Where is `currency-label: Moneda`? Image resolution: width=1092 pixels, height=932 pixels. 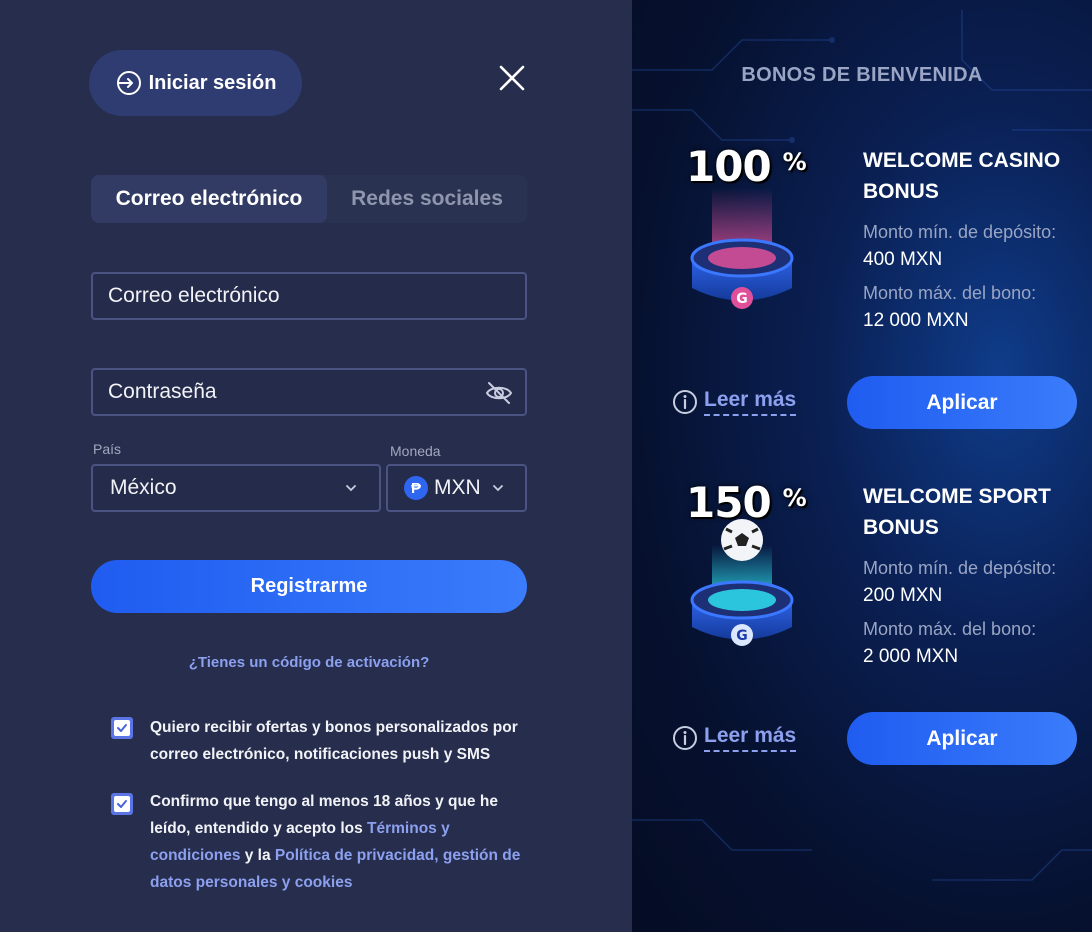
currency-label: Moneda is located at coordinates (415, 451).